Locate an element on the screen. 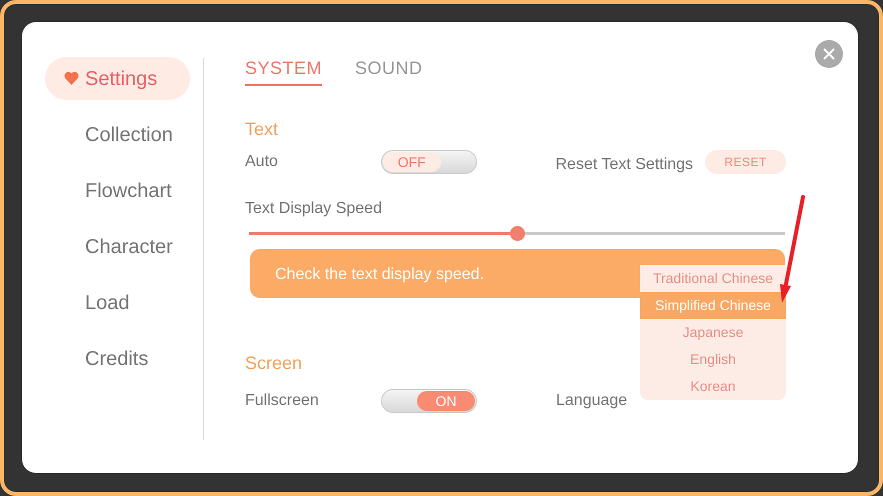 This screenshot has width=883, height=496. setting-label: Auto is located at coordinates (262, 162).